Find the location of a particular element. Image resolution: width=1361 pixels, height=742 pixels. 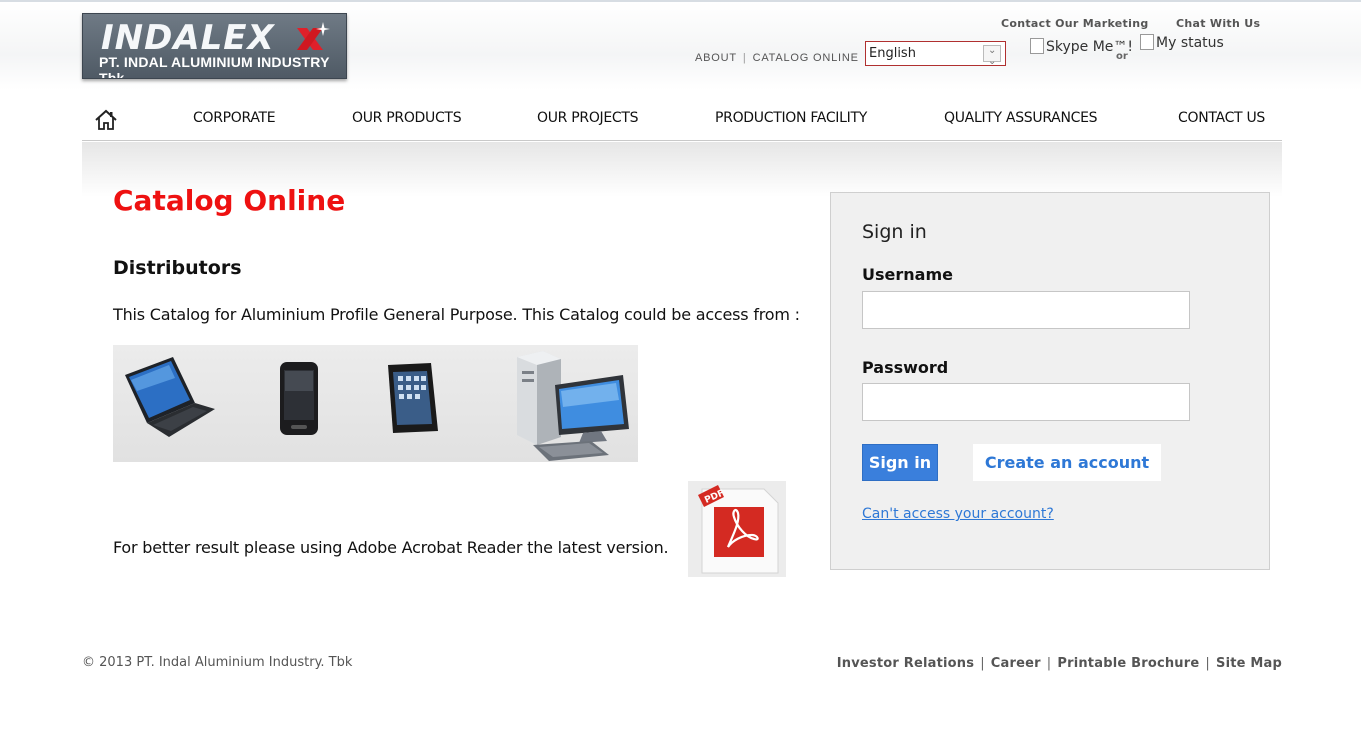

language-select: English ⌄ ⌄ is located at coordinates (935, 54).